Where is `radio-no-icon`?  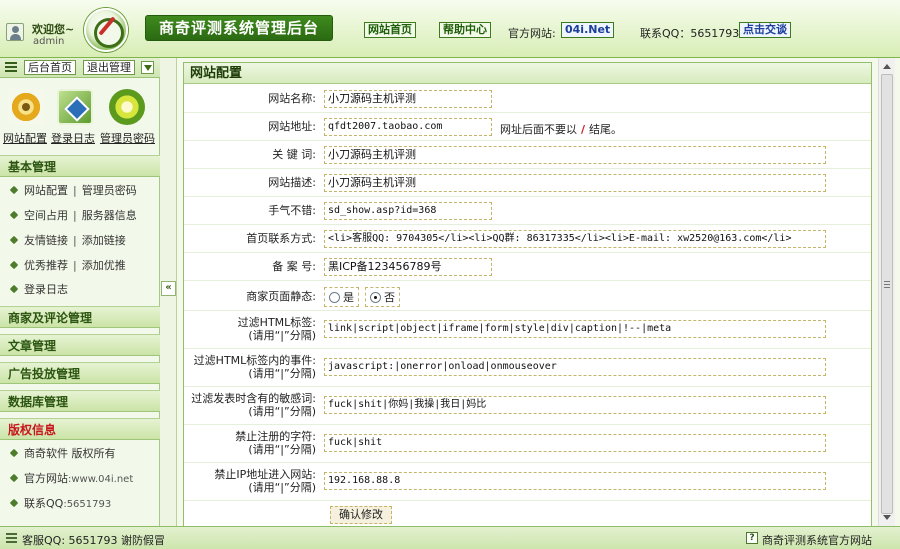 radio-no-icon is located at coordinates (375, 297).